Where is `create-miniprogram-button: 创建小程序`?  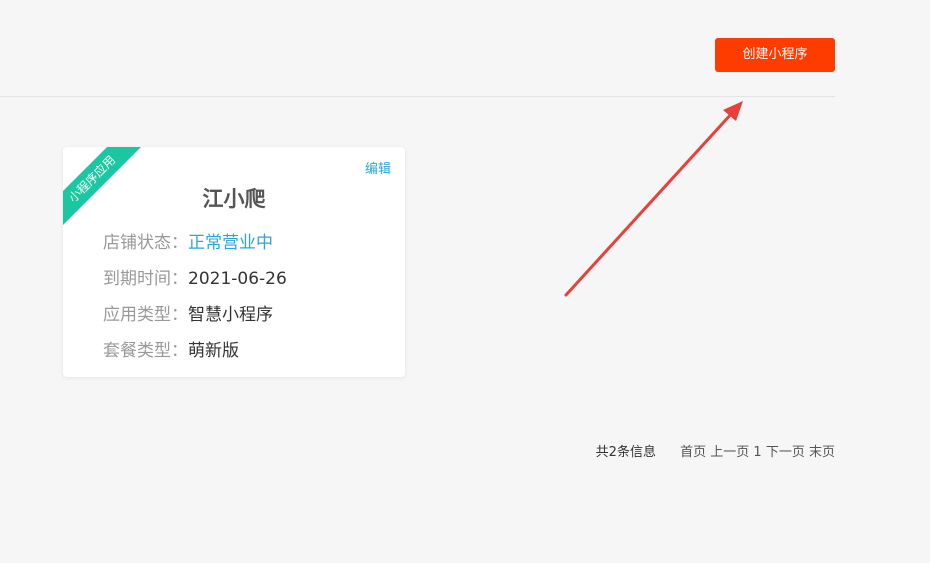
create-miniprogram-button: 创建小程序 is located at coordinates (775, 55).